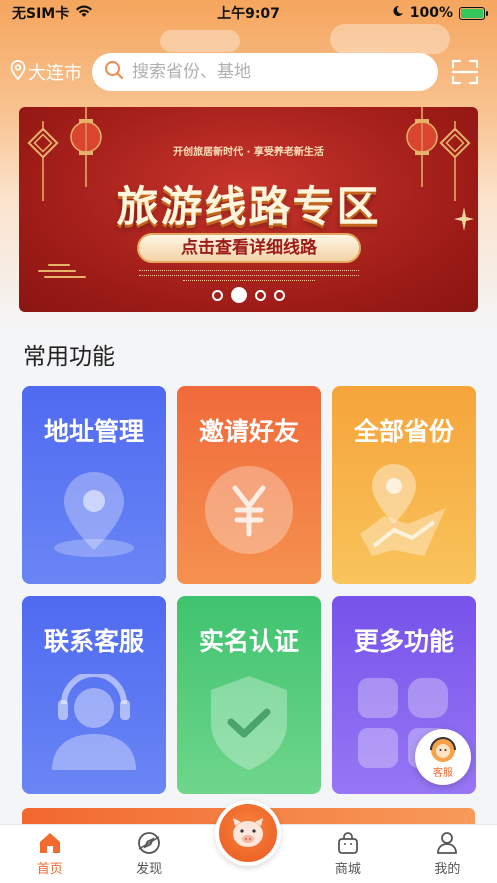 The height and width of the screenshot is (883, 497). I want to click on search-row: 大连市, so click(248, 72).